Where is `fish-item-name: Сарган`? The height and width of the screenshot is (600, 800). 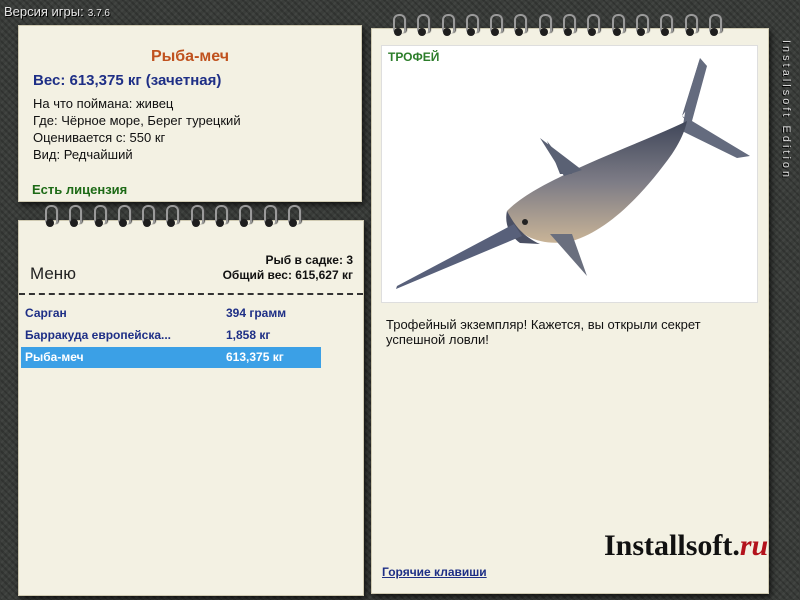 fish-item-name: Сарган is located at coordinates (46, 313).